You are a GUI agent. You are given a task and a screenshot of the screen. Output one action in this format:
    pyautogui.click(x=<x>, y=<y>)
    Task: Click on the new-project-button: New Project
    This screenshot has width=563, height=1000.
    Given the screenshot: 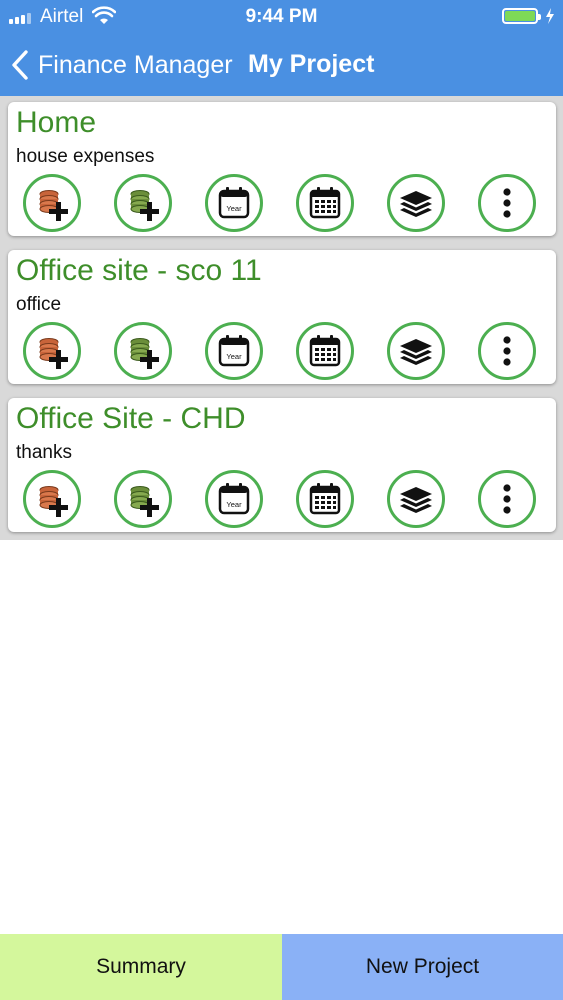 What is the action you would take?
    pyautogui.click(x=422, y=967)
    